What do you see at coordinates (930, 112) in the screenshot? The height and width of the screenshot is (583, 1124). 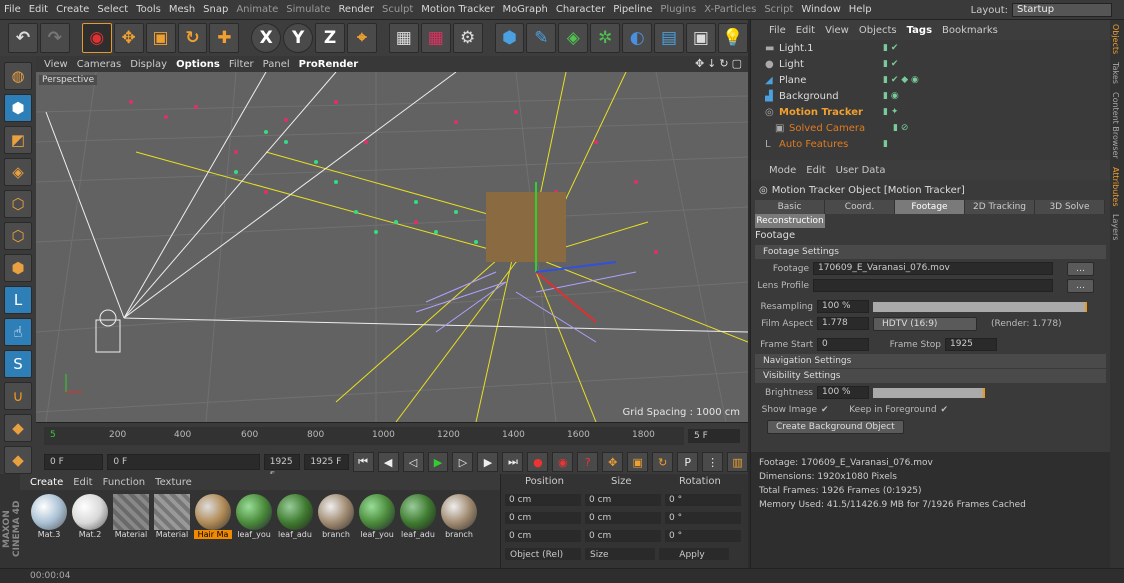 I see `object-row-motion-tracker: ◎ Motion Tracker ▮ ✦` at bounding box center [930, 112].